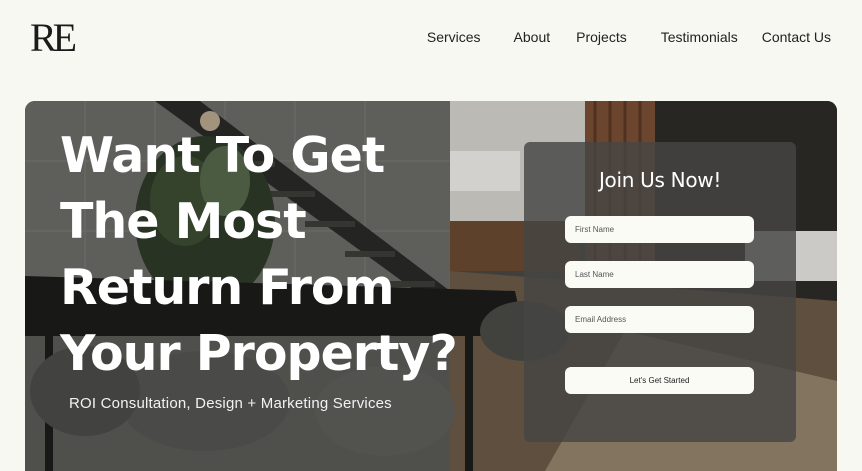  What do you see at coordinates (601, 37) in the screenshot?
I see `nav-projects: Projects` at bounding box center [601, 37].